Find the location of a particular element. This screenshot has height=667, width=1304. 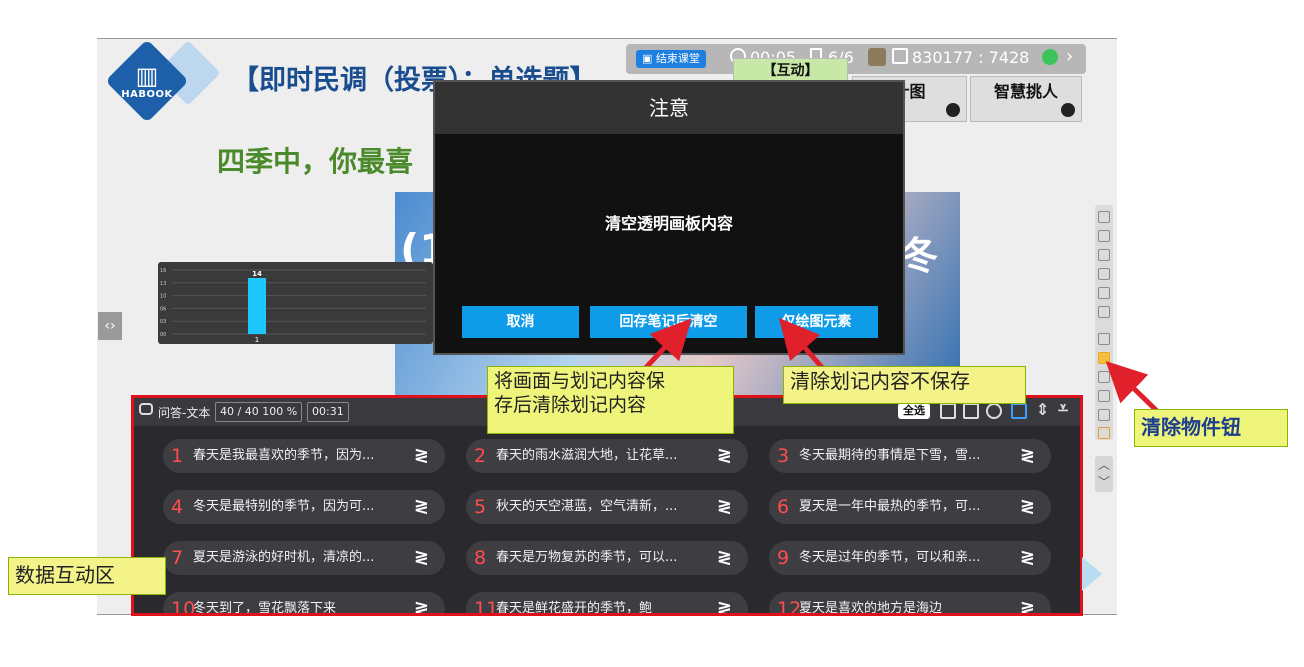

callout-remove-objects: 清除物件钮 is located at coordinates (1211, 428).